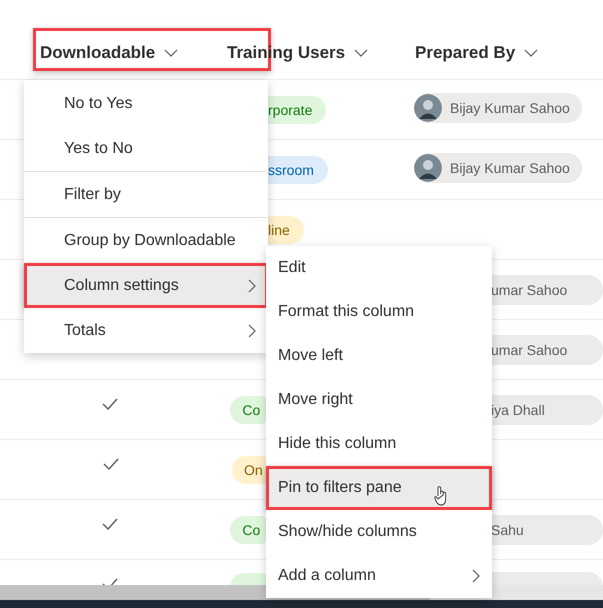  What do you see at coordinates (146, 330) in the screenshot?
I see `menu-item: Totals` at bounding box center [146, 330].